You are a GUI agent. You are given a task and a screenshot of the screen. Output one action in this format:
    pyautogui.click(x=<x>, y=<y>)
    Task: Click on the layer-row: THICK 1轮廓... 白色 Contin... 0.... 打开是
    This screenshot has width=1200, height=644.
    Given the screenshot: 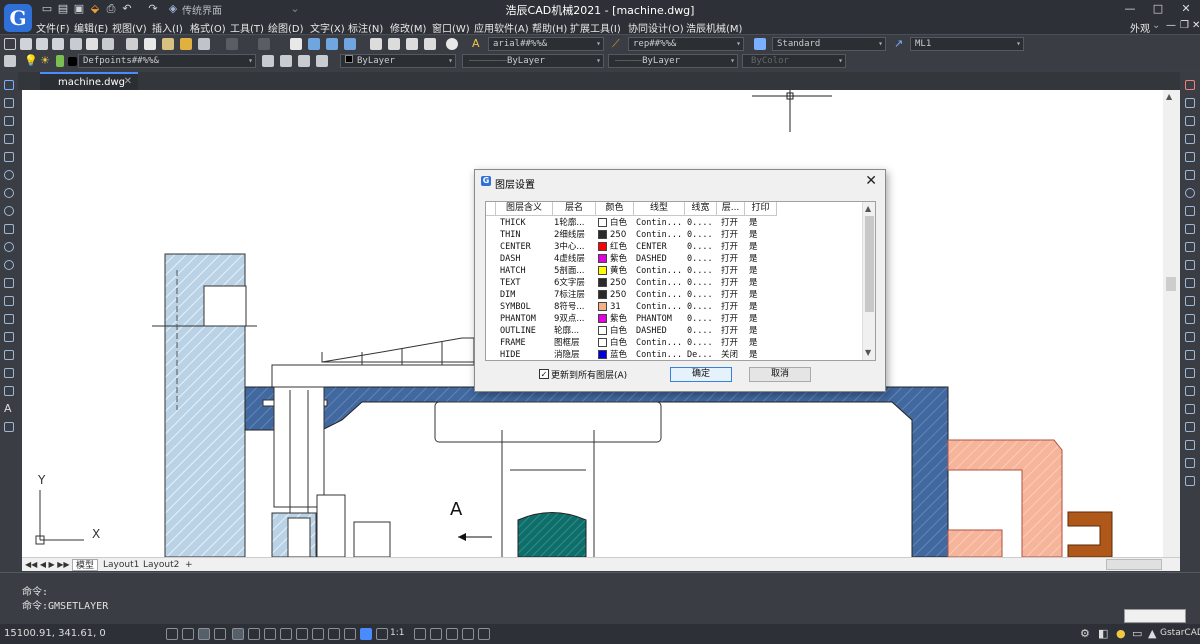 What is the action you would take?
    pyautogui.click(x=674, y=223)
    